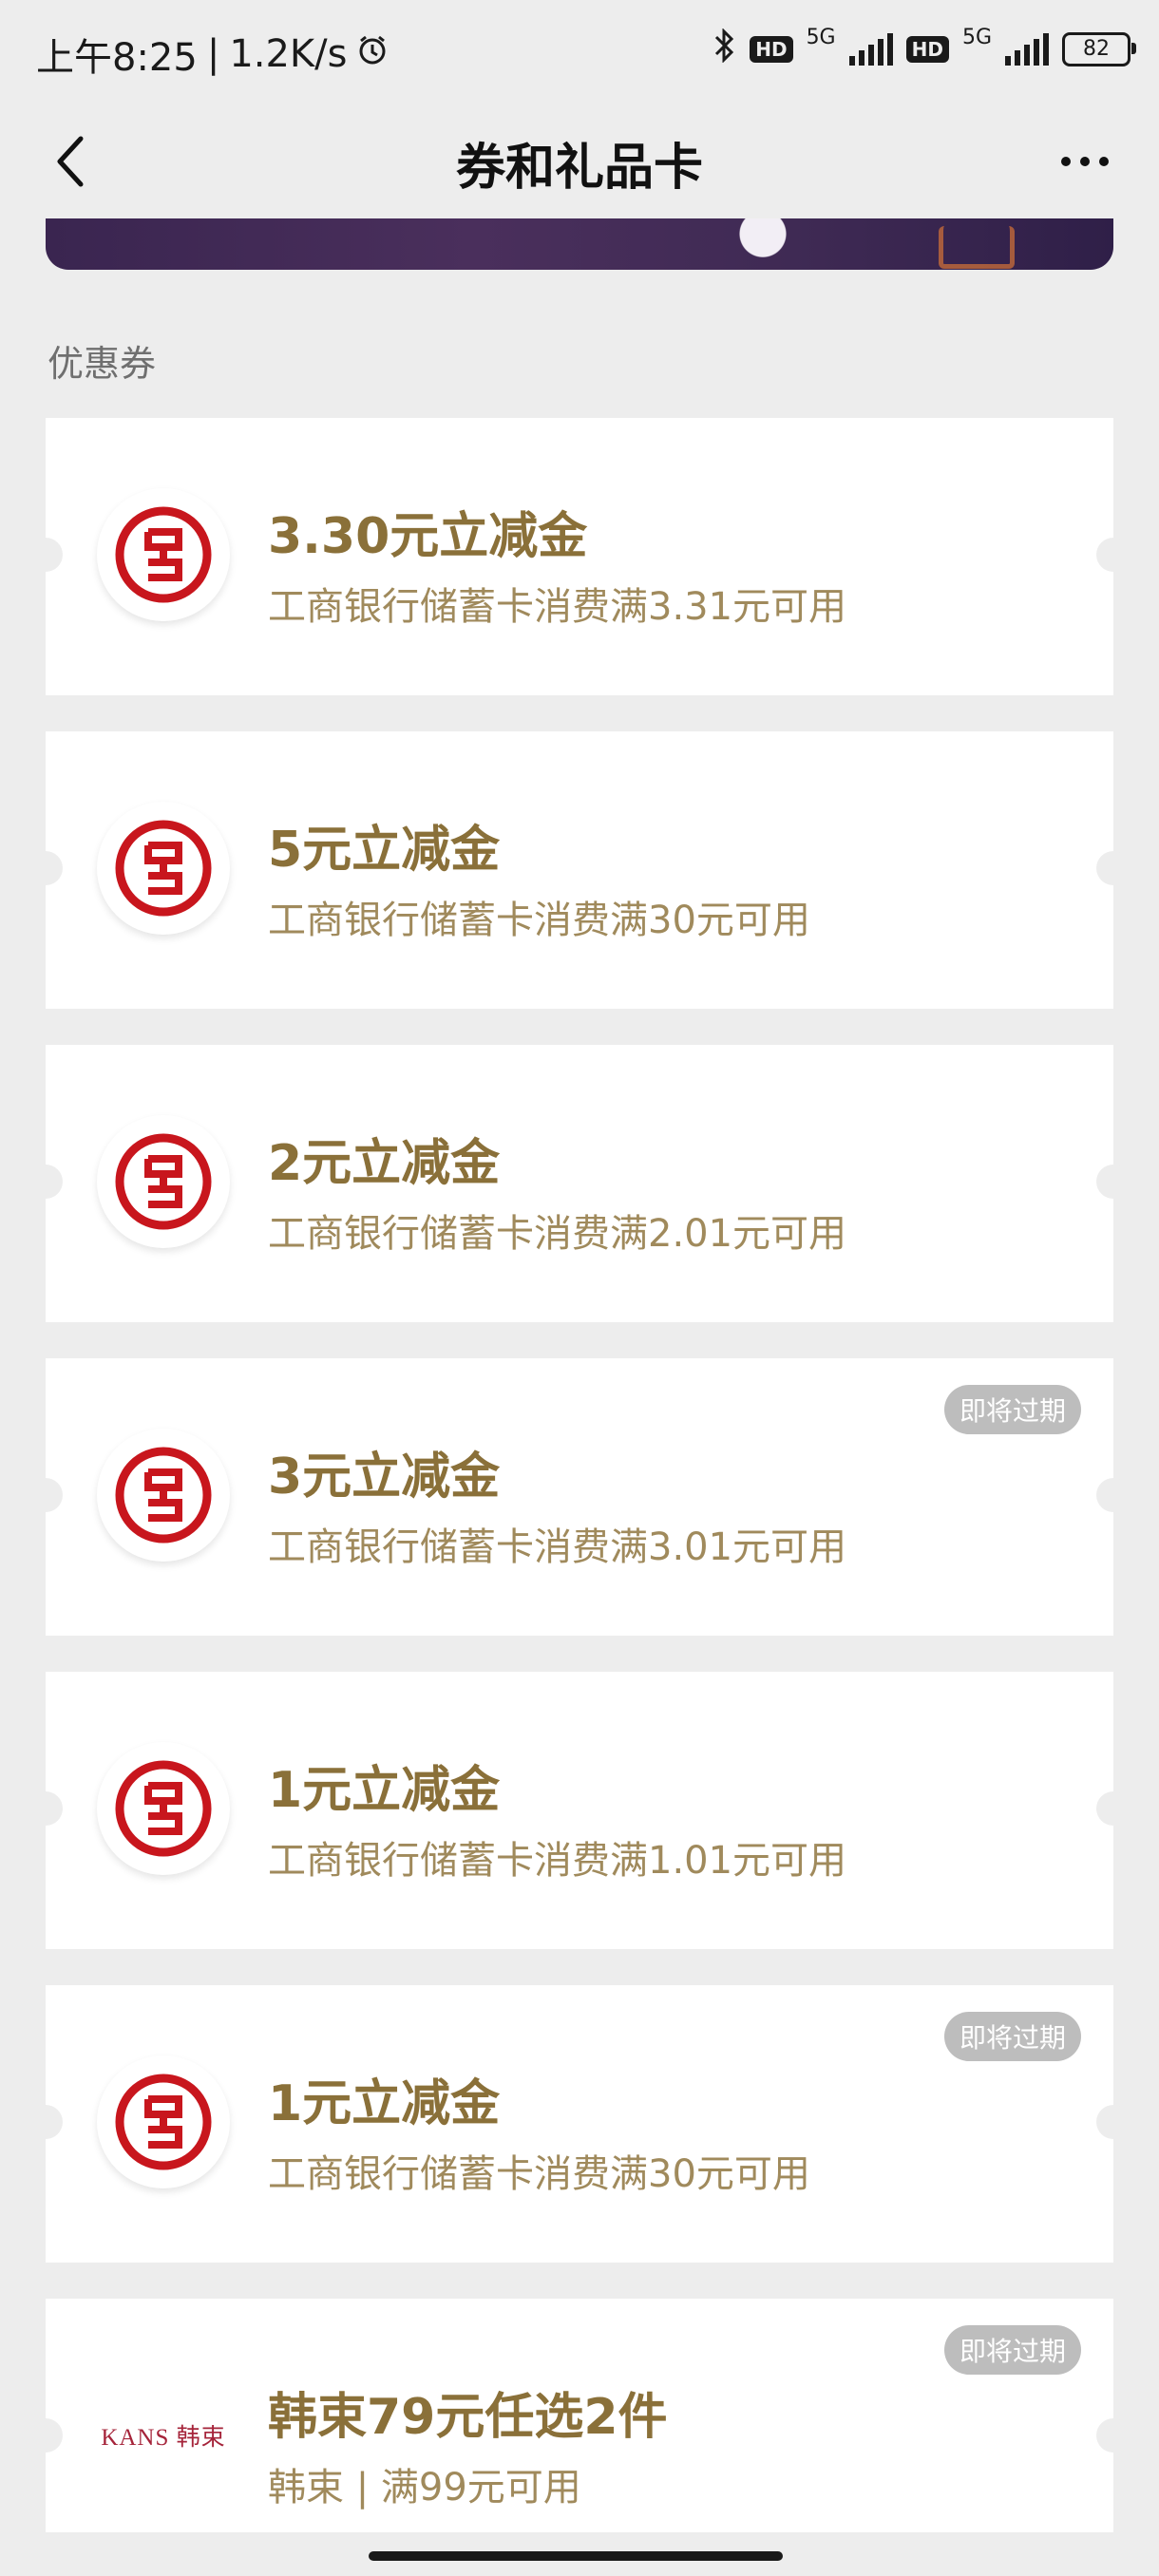 This screenshot has height=2576, width=1159. I want to click on coupon-card: 3.30元立减金 工商银行储蓄卡消费满3.31元可用, so click(579, 556).